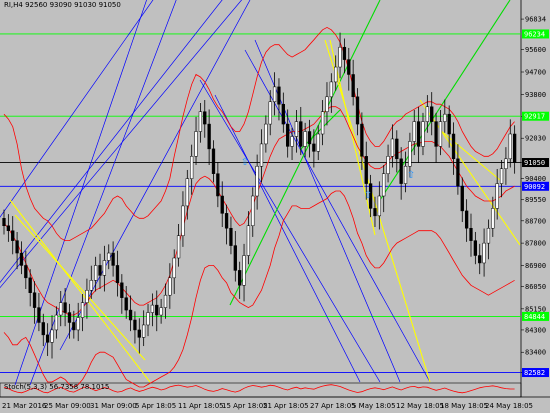 This screenshot has height=413, width=550. What do you see at coordinates (535, 330) in the screenshot?
I see `price-tick-label-14: 84300` at bounding box center [535, 330].